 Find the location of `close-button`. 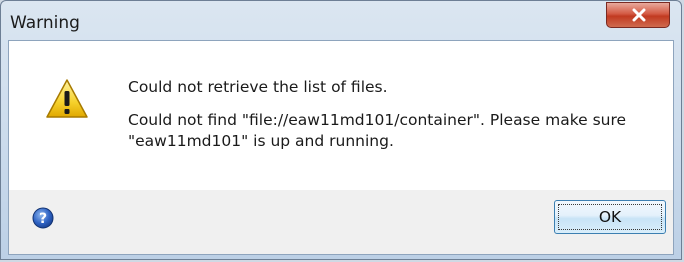

close-button is located at coordinates (638, 15).